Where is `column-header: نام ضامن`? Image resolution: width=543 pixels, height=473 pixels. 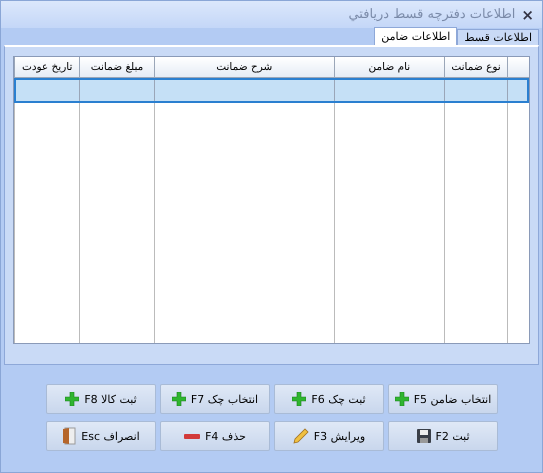 column-header: نام ضامن is located at coordinates (389, 67).